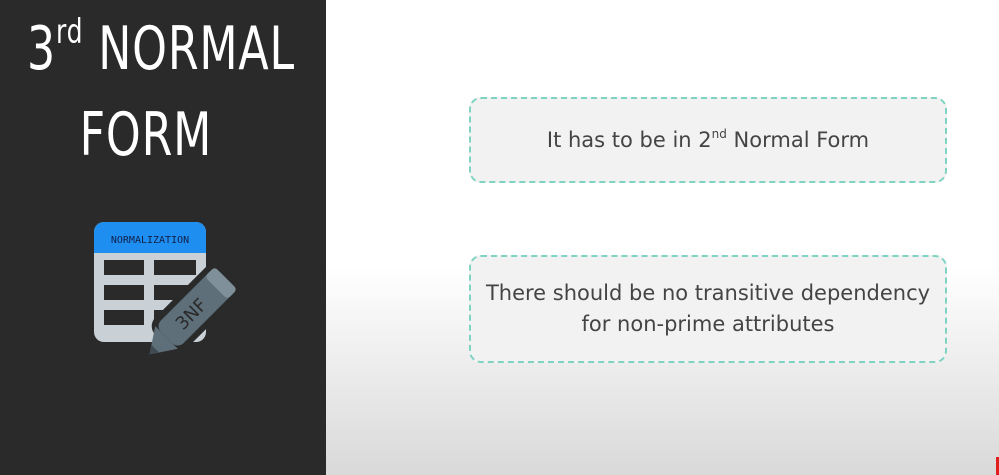 This screenshot has width=999, height=475. I want to click on title-ordinal-suffix: rd, so click(69, 32).